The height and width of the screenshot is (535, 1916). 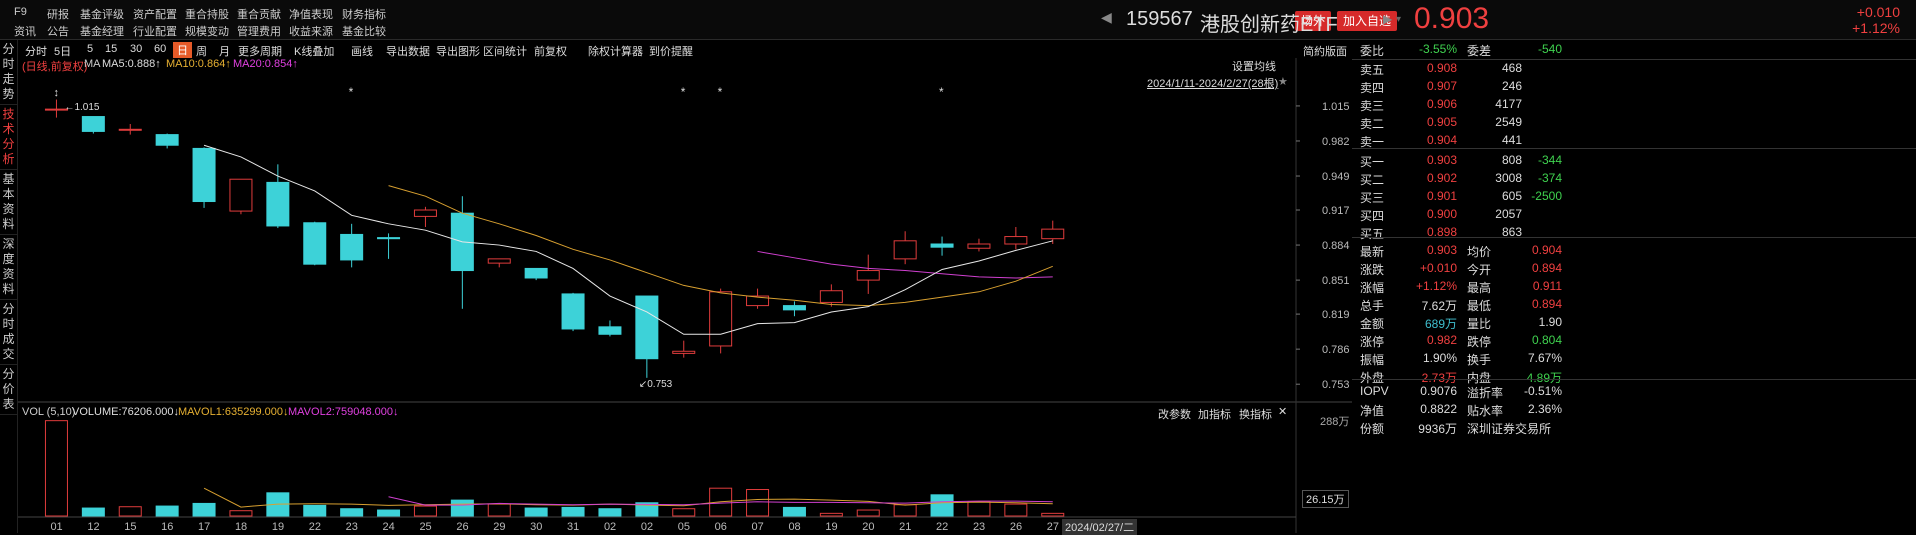 What do you see at coordinates (1544, 358) in the screenshot?
I see `stat-value: 7.67%` at bounding box center [1544, 358].